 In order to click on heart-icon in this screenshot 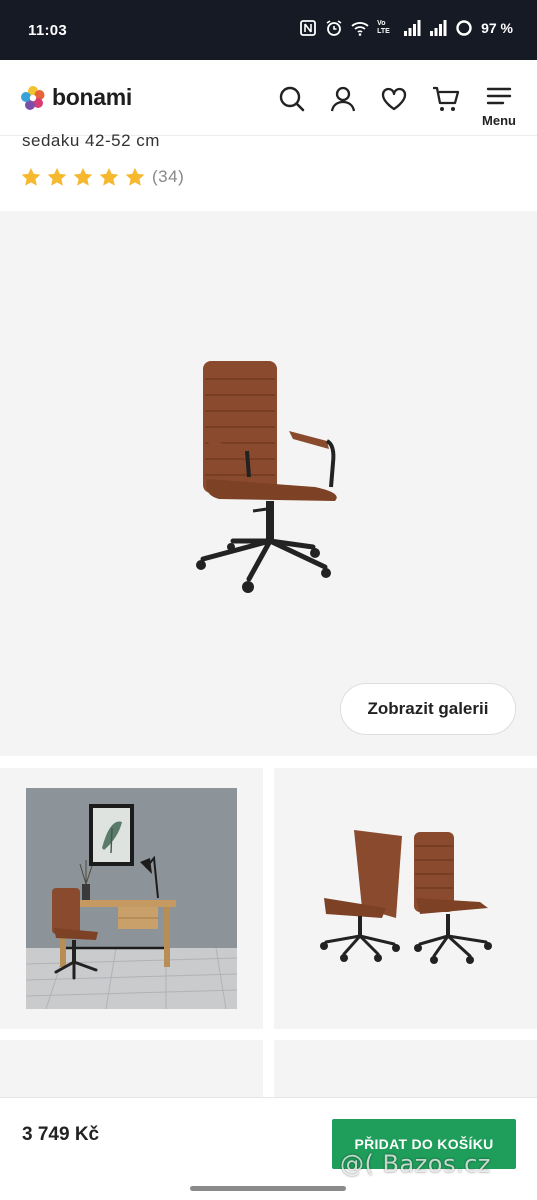, I will do `click(394, 99)`.